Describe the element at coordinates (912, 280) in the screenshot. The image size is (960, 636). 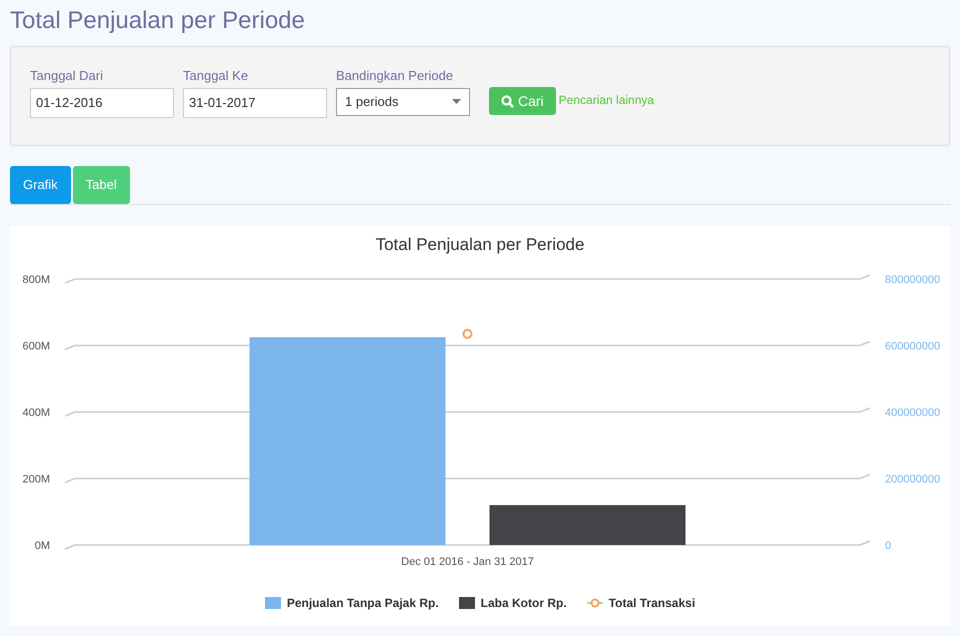
I see `axis-label: 800000000` at that location.